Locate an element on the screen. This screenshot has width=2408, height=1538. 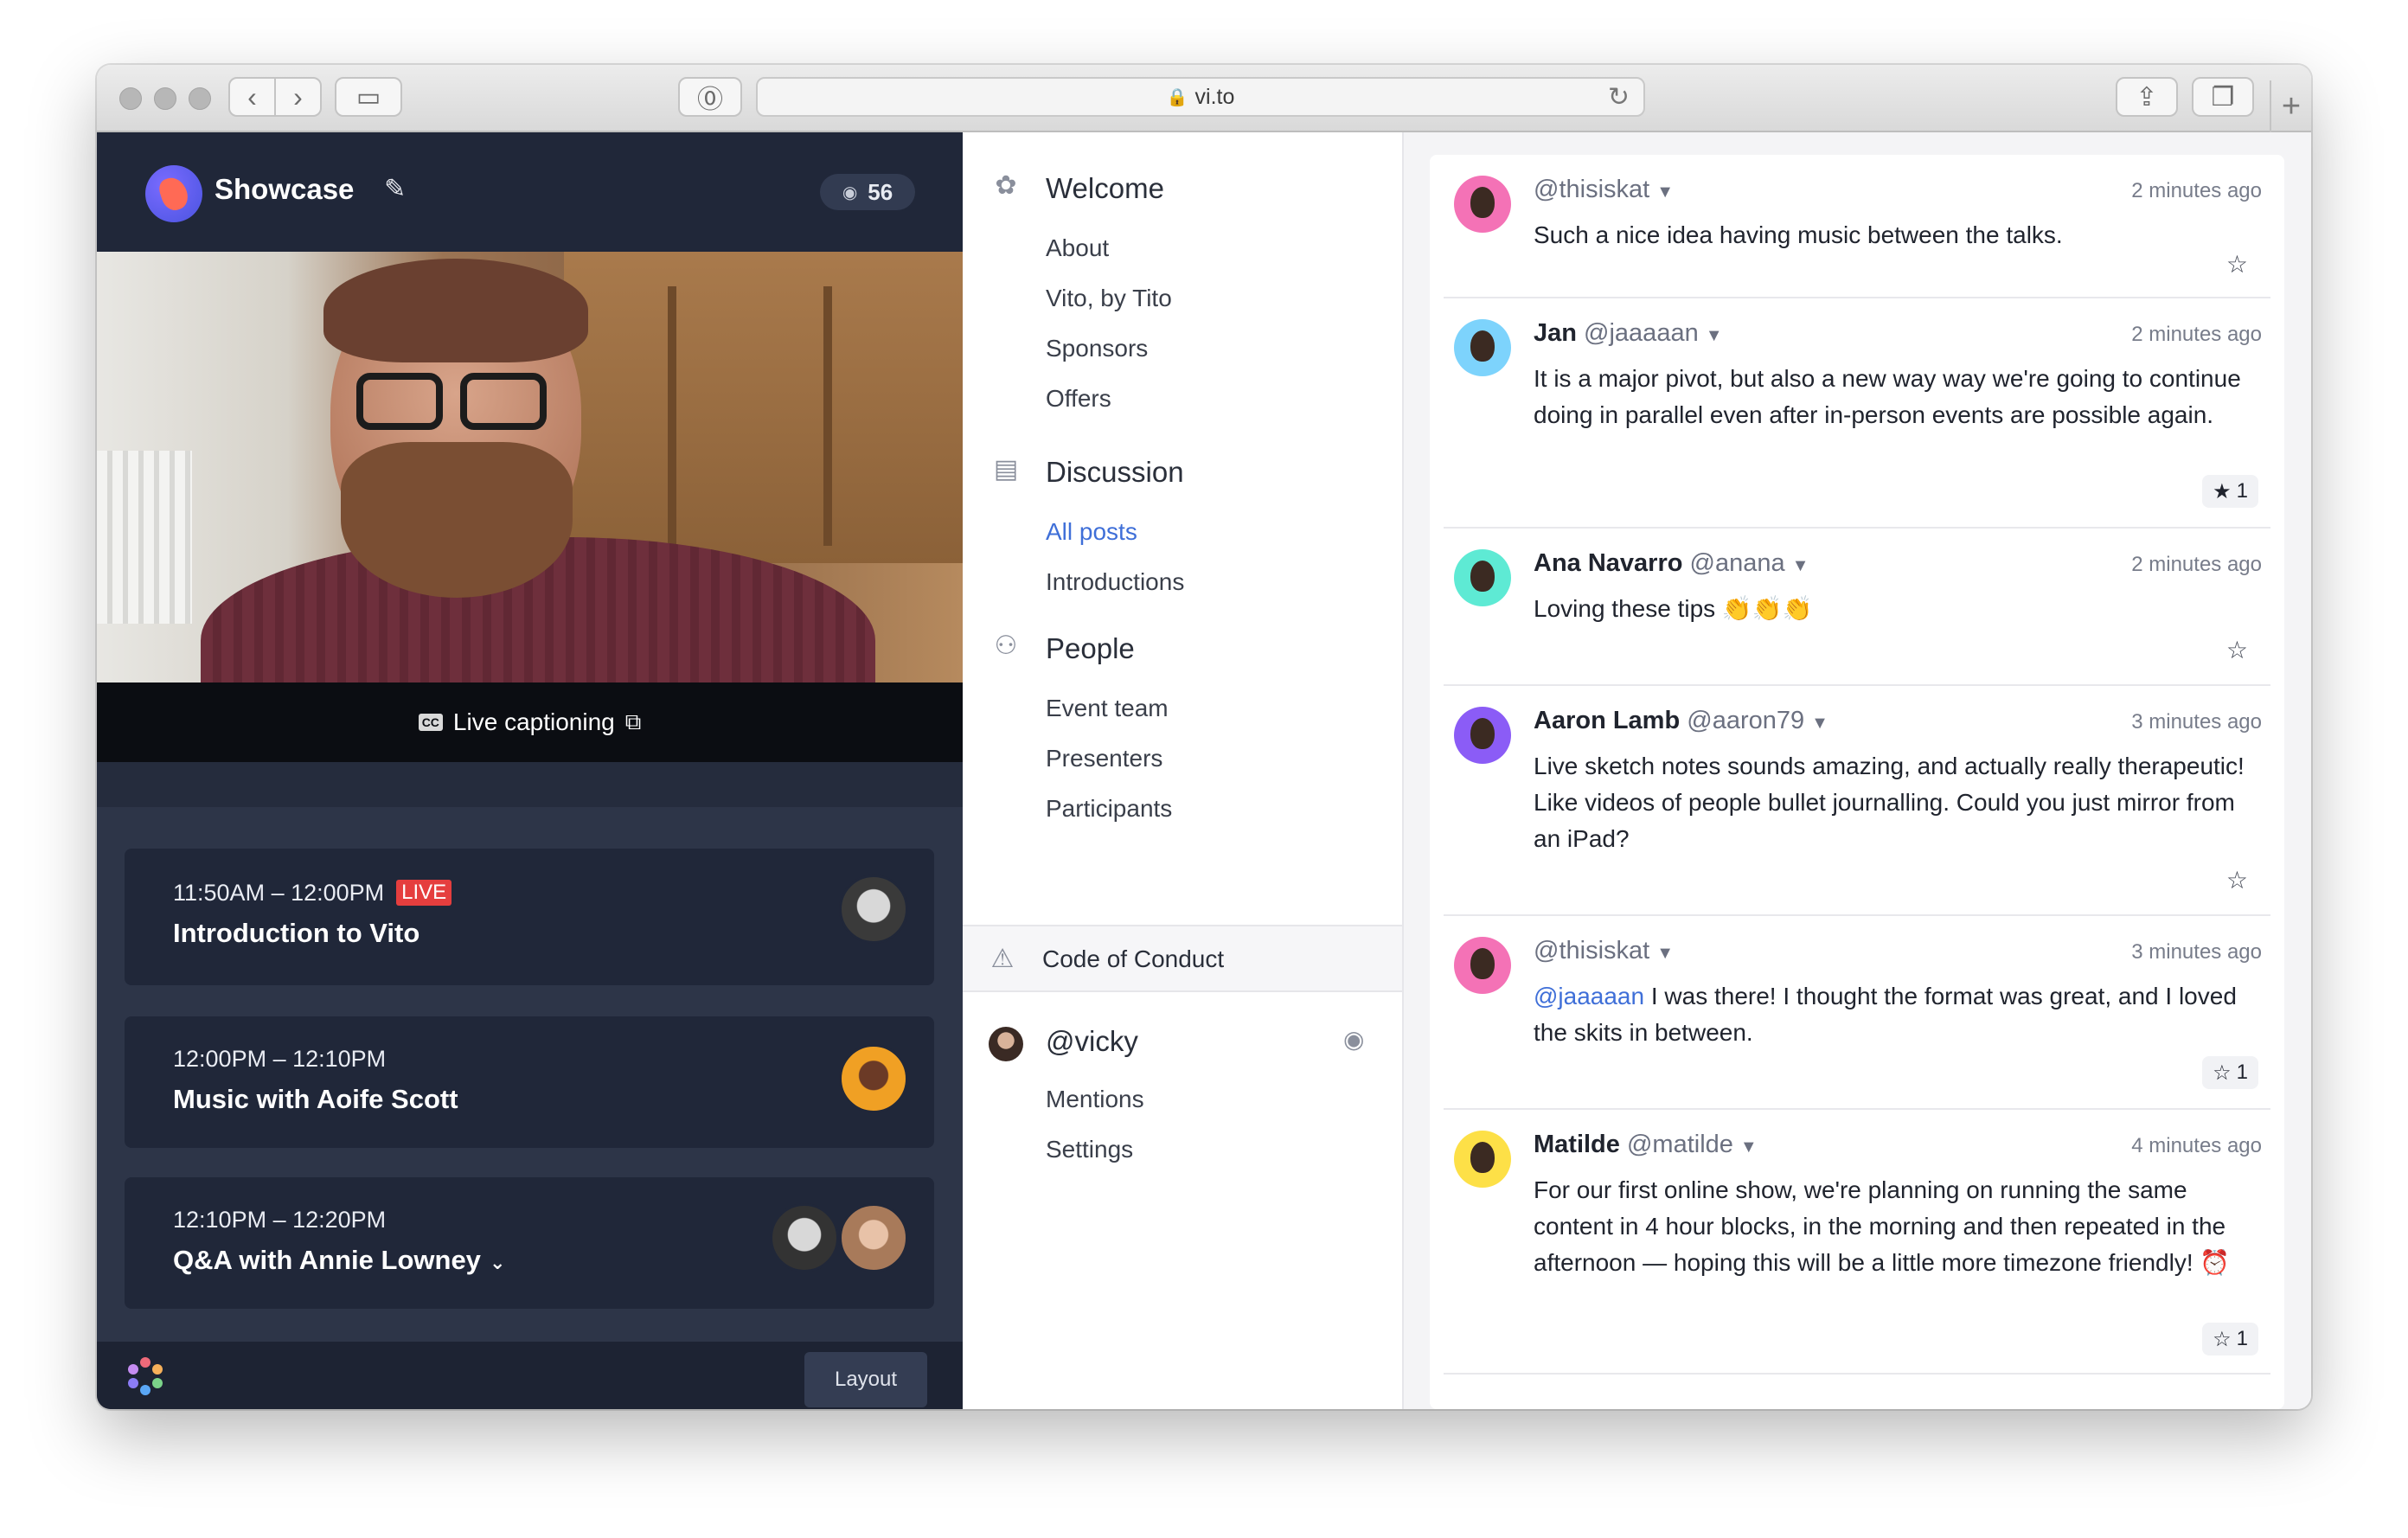
reload-icon: ↻ is located at coordinates (1619, 97).